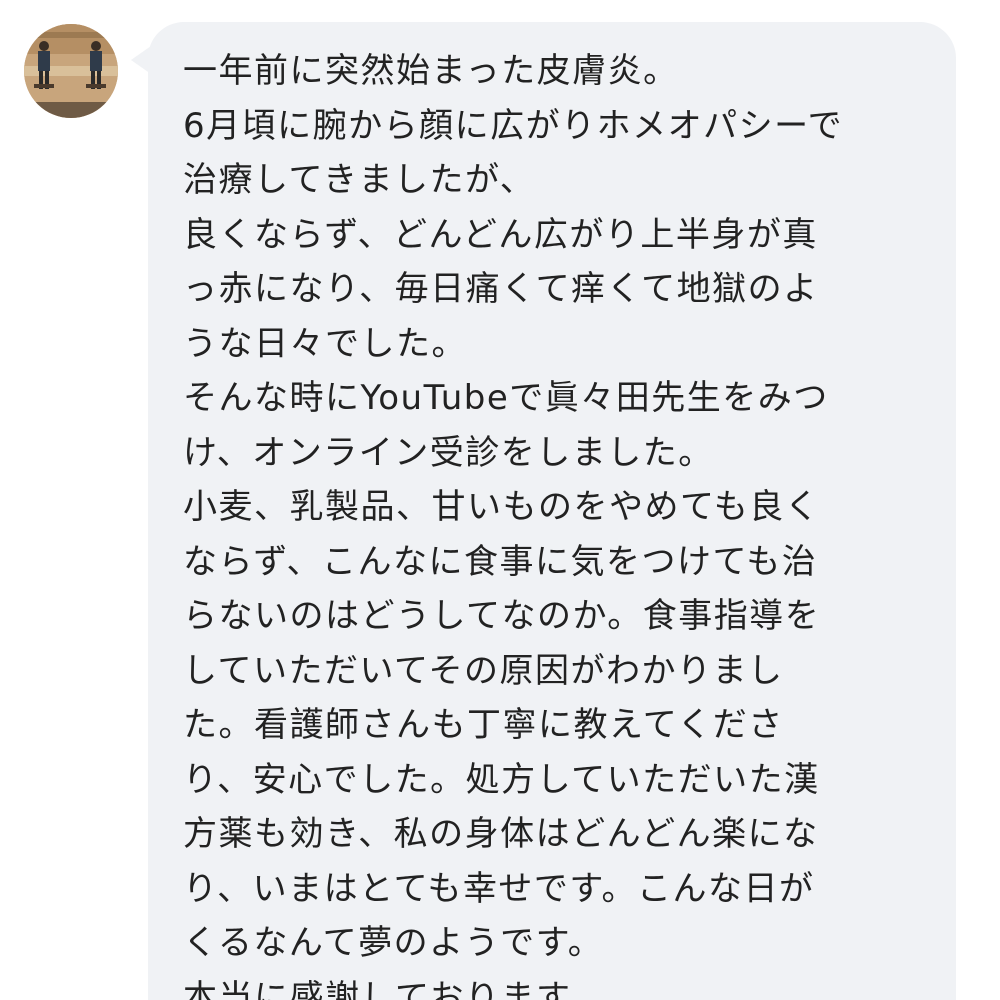  What do you see at coordinates (393, 943) in the screenshot?
I see `message-line: くるなんて夢のようです。` at bounding box center [393, 943].